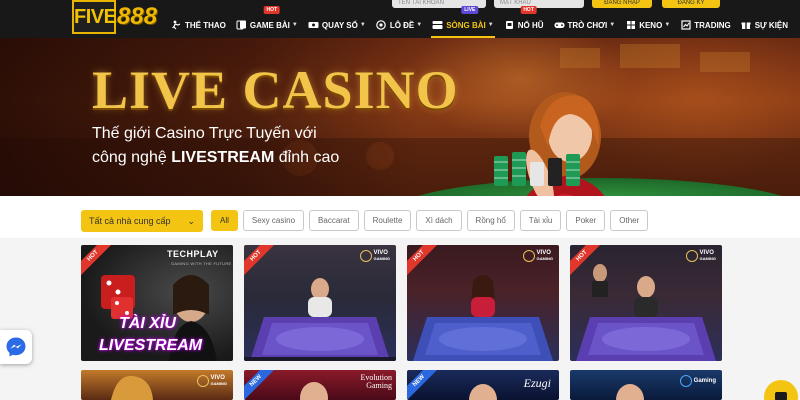 Image resolution: width=800 pixels, height=400 pixels. I want to click on messenger-button, so click(16, 347).